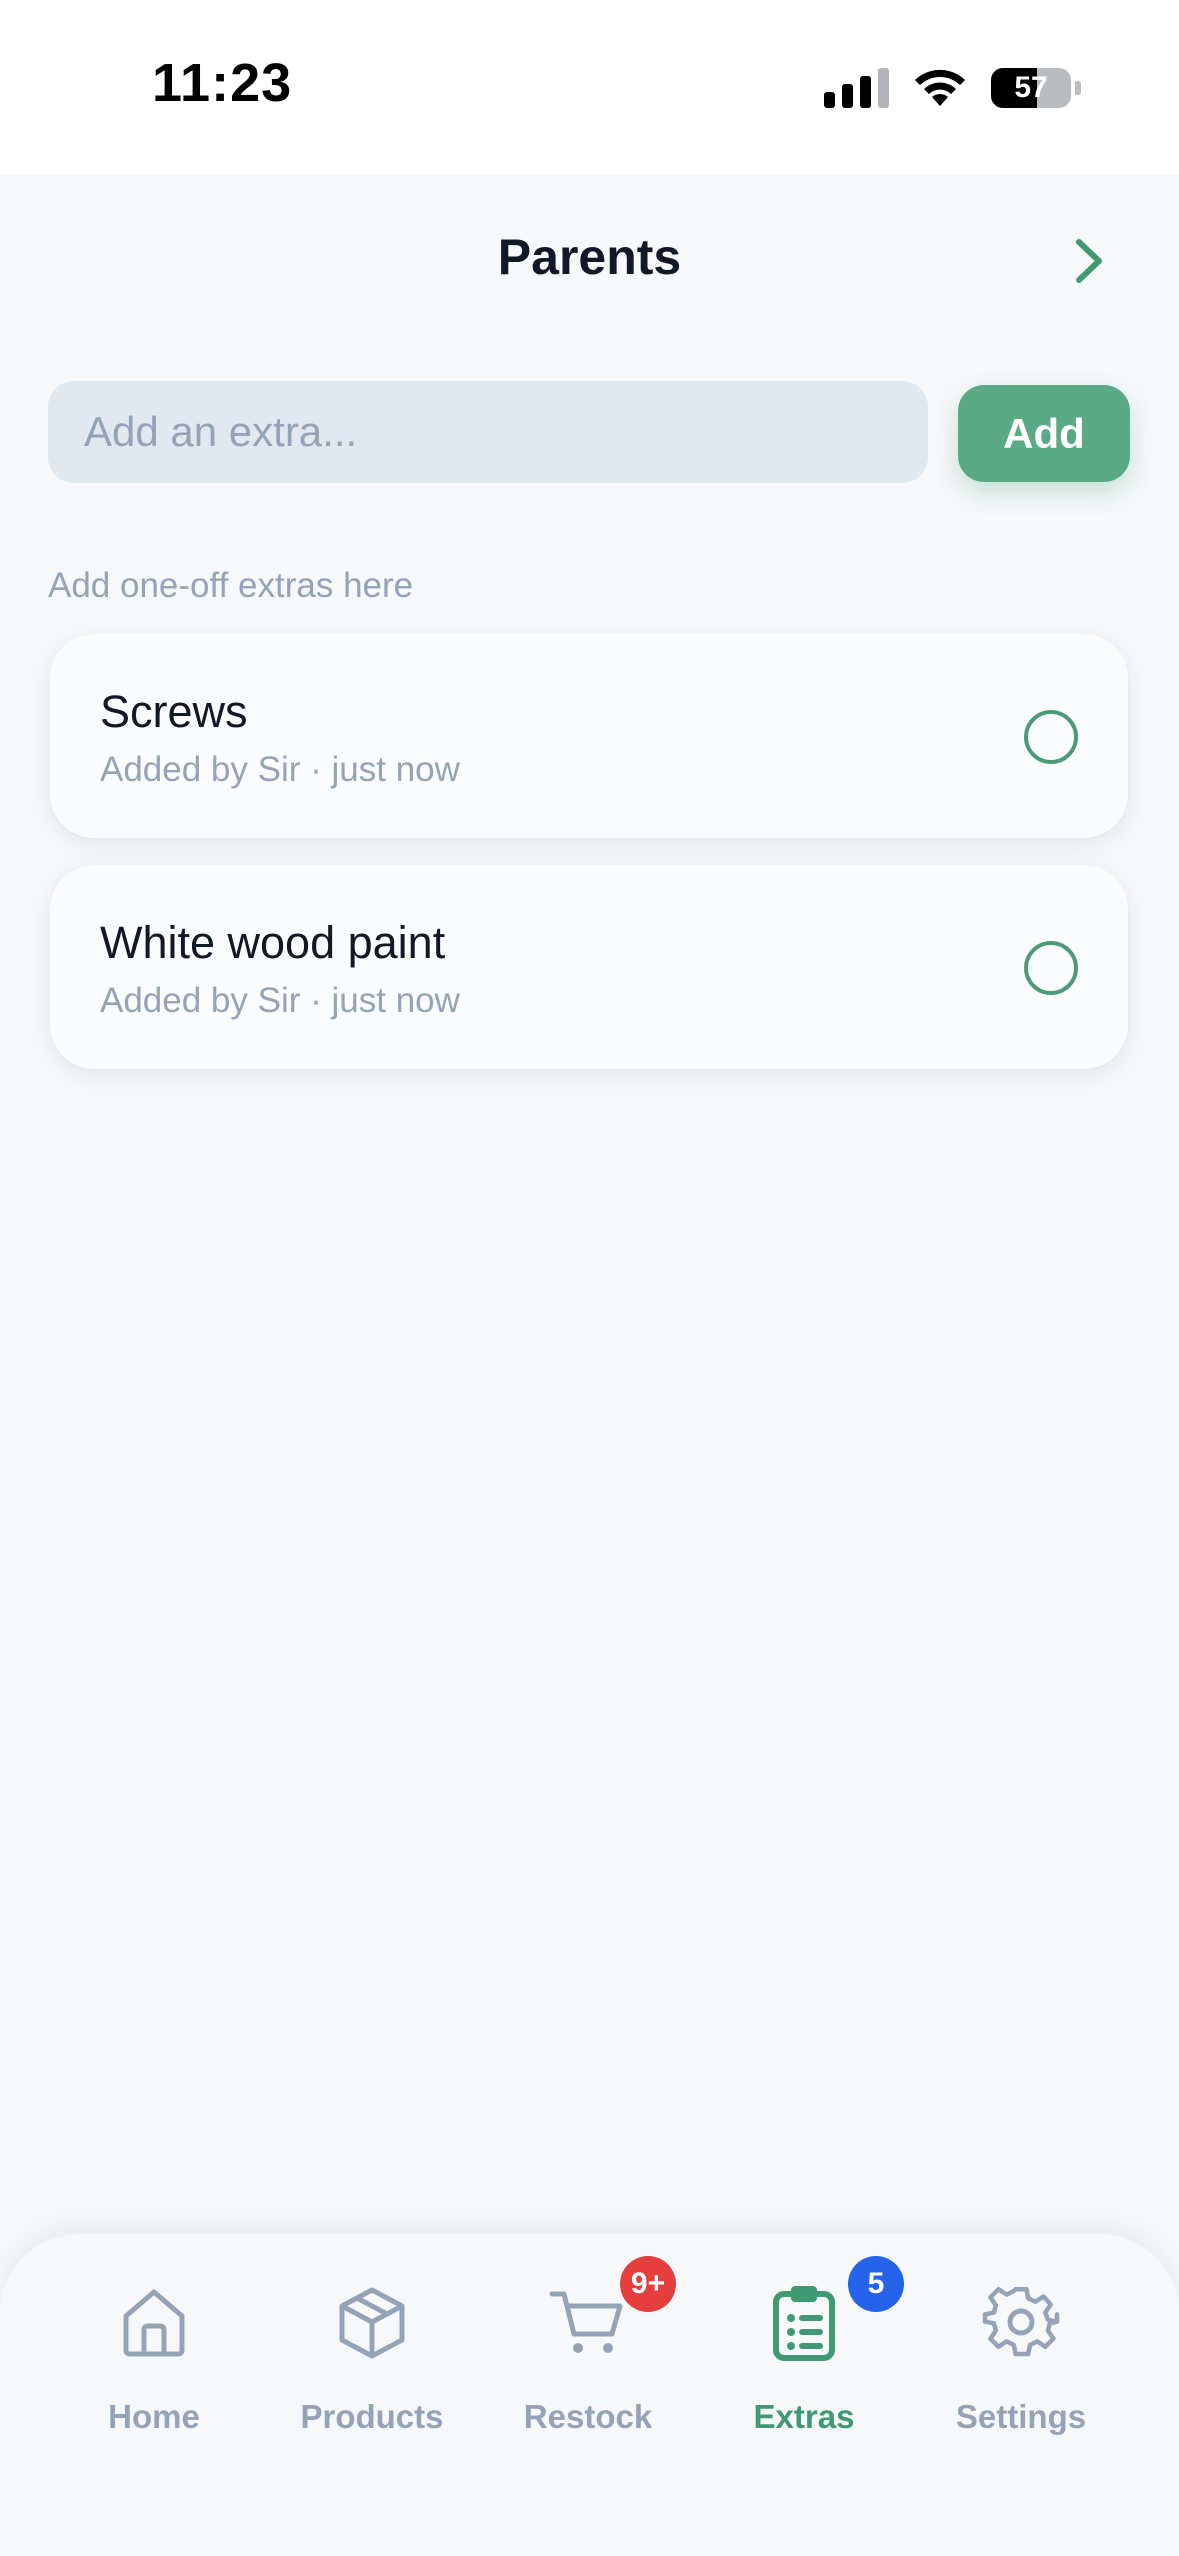  Describe the element at coordinates (876, 2284) in the screenshot. I see `extras-badge: 5` at that location.